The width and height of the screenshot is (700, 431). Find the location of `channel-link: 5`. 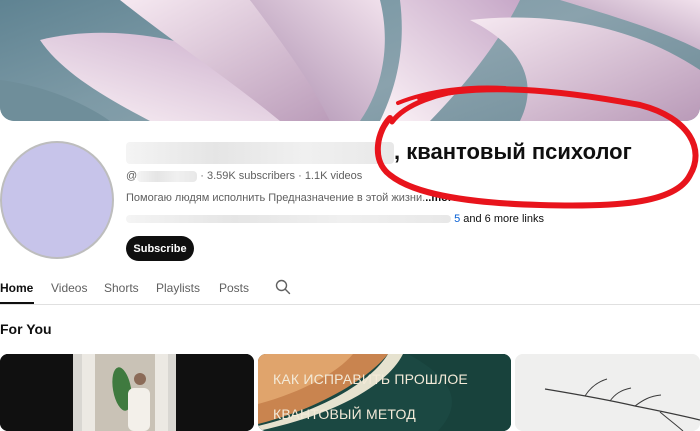

channel-link: 5 is located at coordinates (457, 219).